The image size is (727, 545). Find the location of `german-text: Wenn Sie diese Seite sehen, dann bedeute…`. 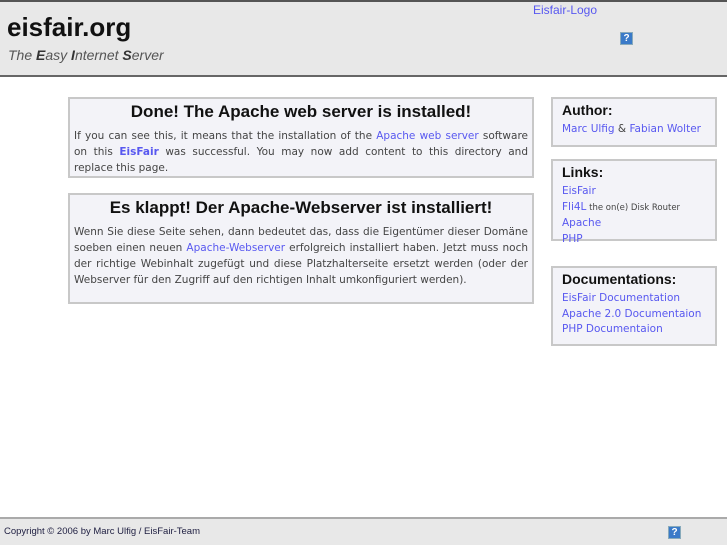

german-text: Wenn Sie diese Seite sehen, dann bedeute… is located at coordinates (301, 256).